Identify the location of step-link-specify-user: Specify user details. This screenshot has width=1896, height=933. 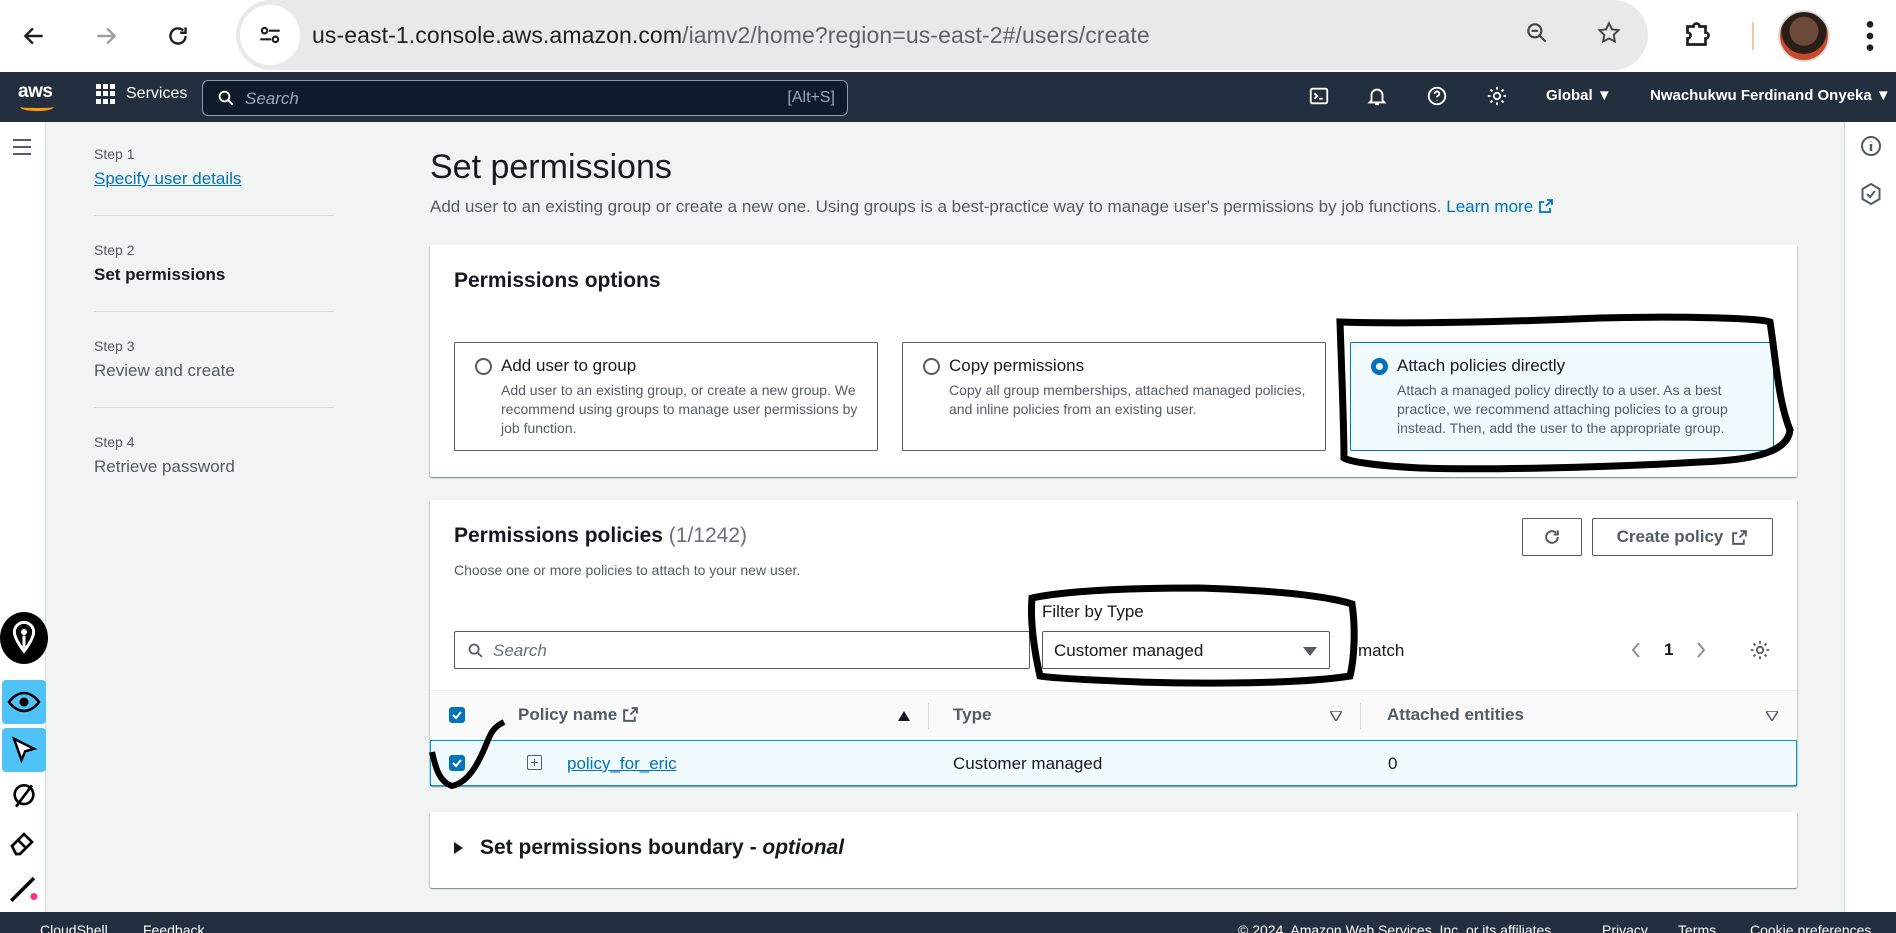
(214, 179).